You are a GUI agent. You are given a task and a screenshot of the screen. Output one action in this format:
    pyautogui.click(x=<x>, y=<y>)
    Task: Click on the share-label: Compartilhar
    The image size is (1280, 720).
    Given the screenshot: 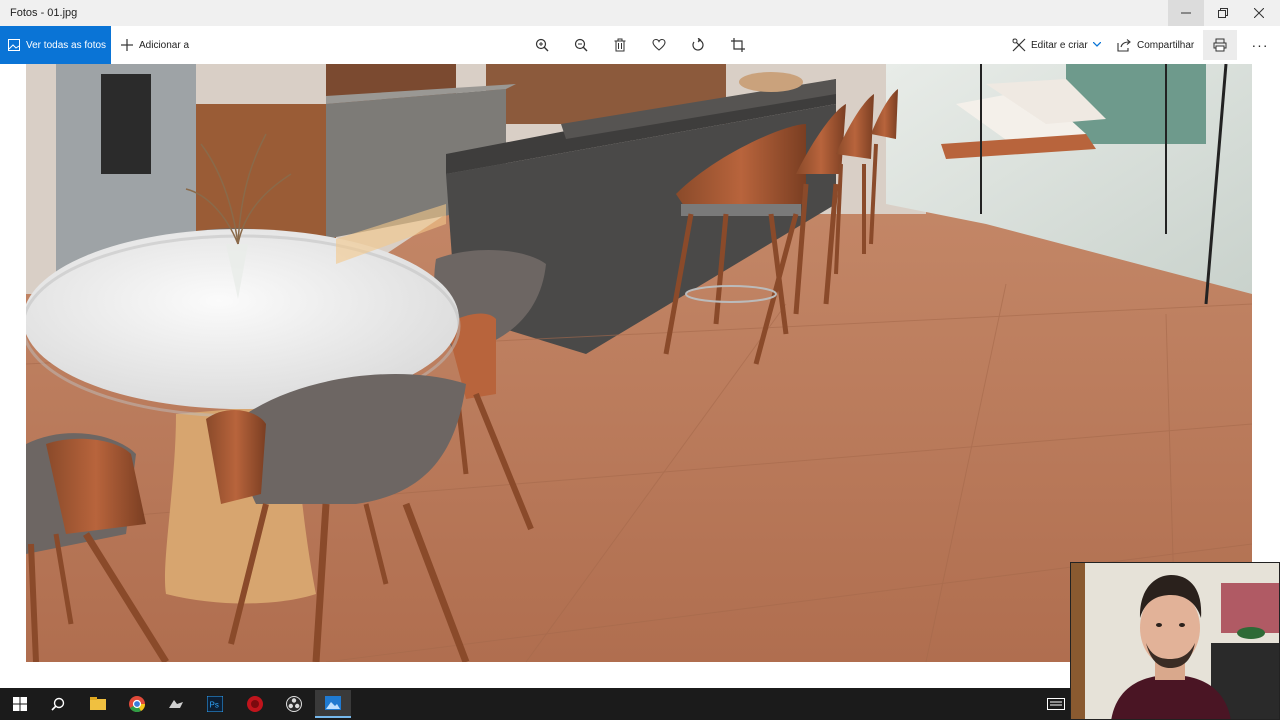 What is the action you would take?
    pyautogui.click(x=1166, y=45)
    